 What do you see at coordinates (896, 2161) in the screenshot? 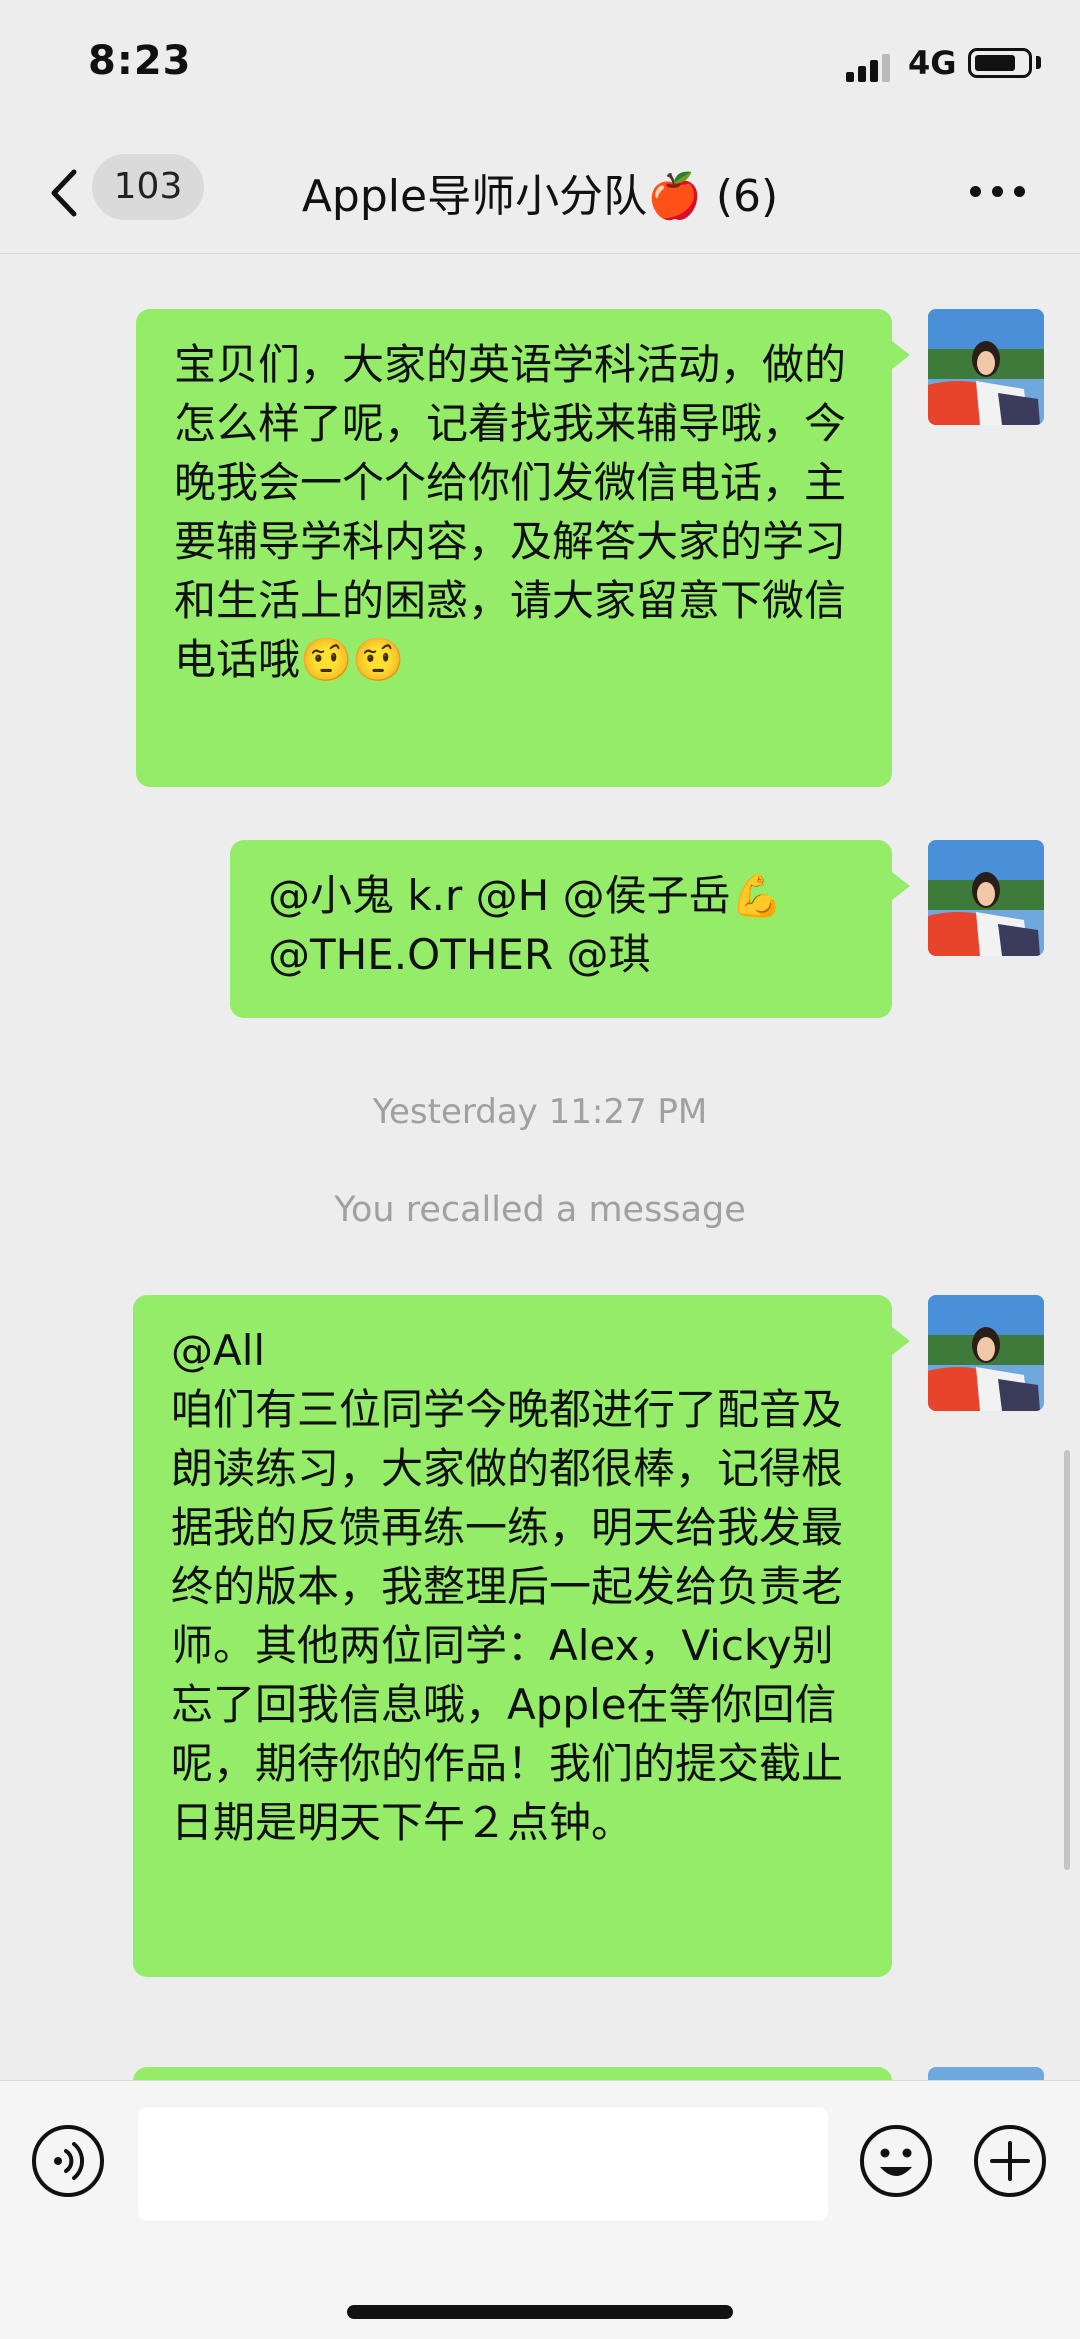
I see `emoji-icon` at bounding box center [896, 2161].